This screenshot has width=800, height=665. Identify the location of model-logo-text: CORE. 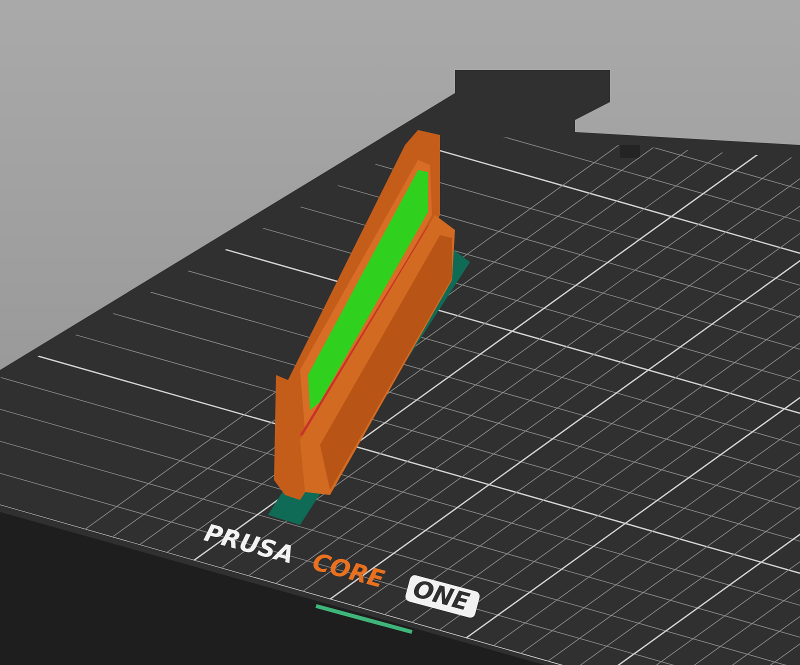
(349, 571).